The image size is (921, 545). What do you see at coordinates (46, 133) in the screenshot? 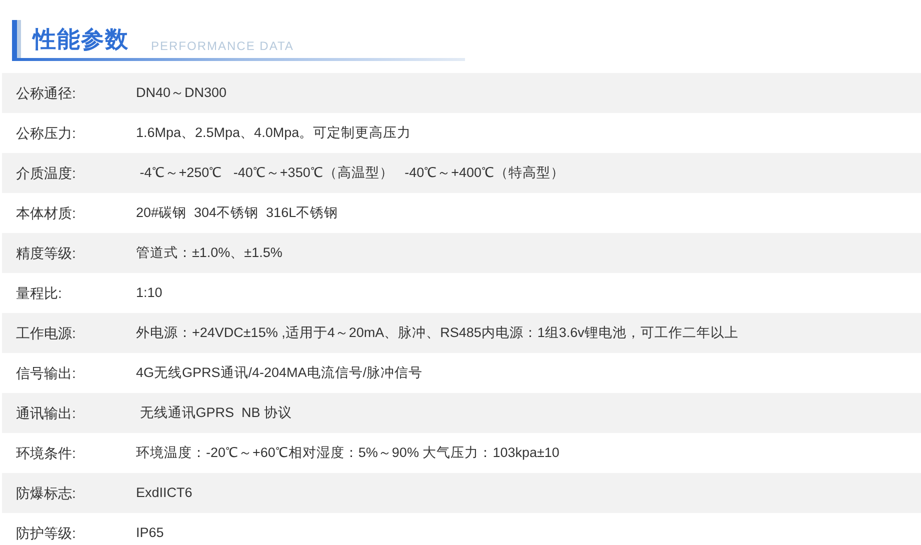
I see `spec-label: 公称压力:` at bounding box center [46, 133].